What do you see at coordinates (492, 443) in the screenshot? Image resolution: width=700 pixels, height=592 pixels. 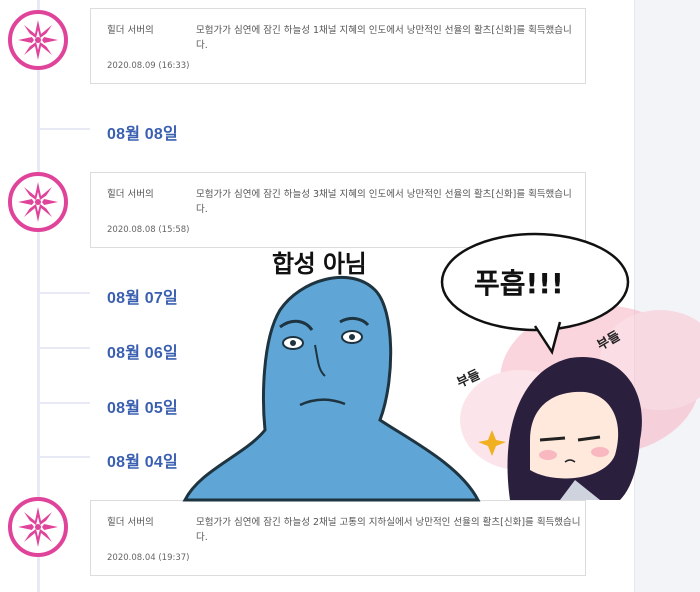 I see `sparkle-icon` at bounding box center [492, 443].